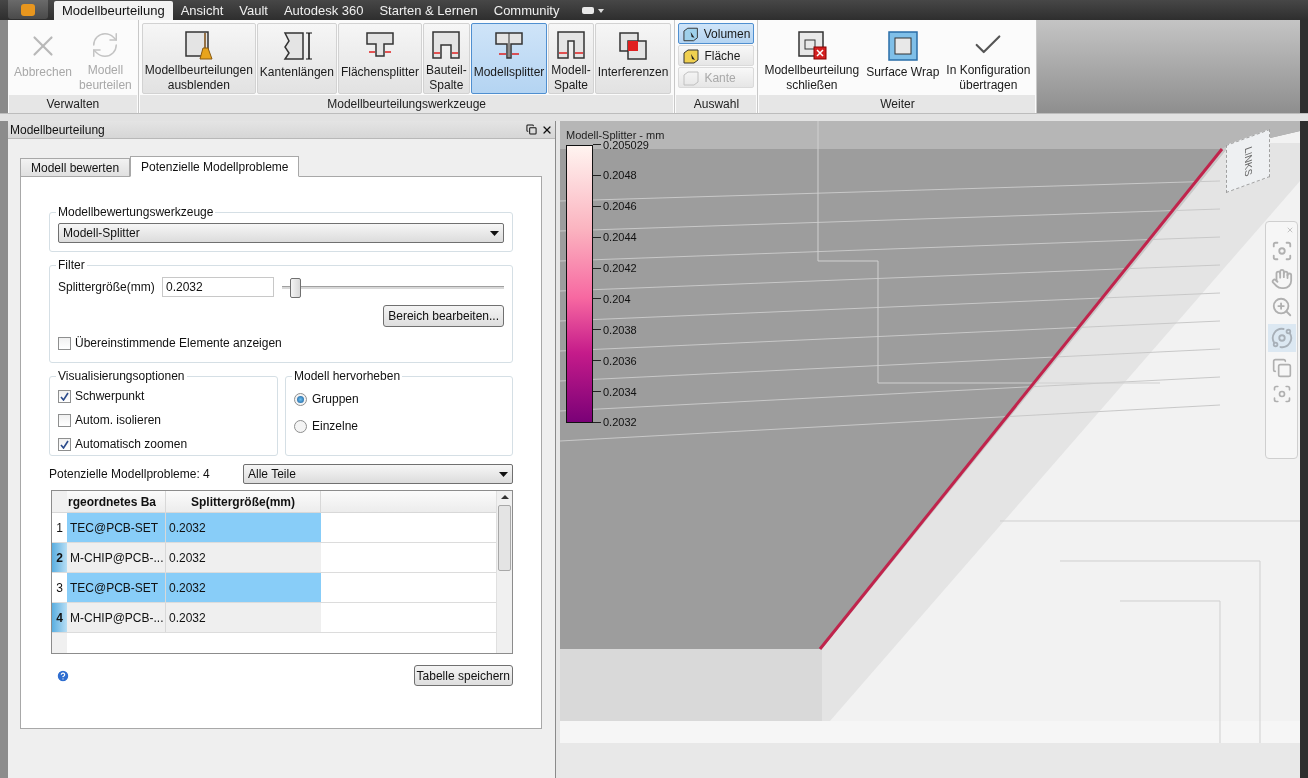 Image resolution: width=1308 pixels, height=778 pixels. What do you see at coordinates (218, 287) in the screenshot?
I see `size-field: 0.2032` at bounding box center [218, 287].